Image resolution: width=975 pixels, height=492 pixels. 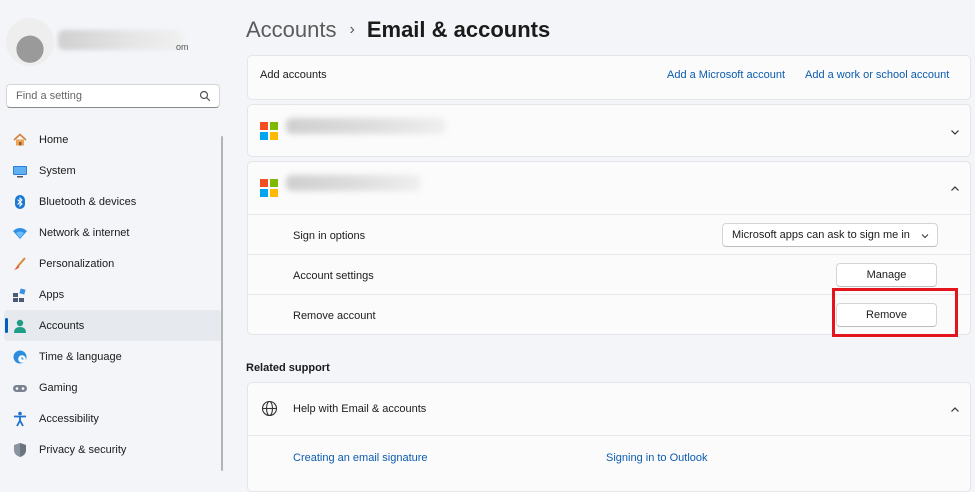 I want to click on search-box, so click(x=113, y=96).